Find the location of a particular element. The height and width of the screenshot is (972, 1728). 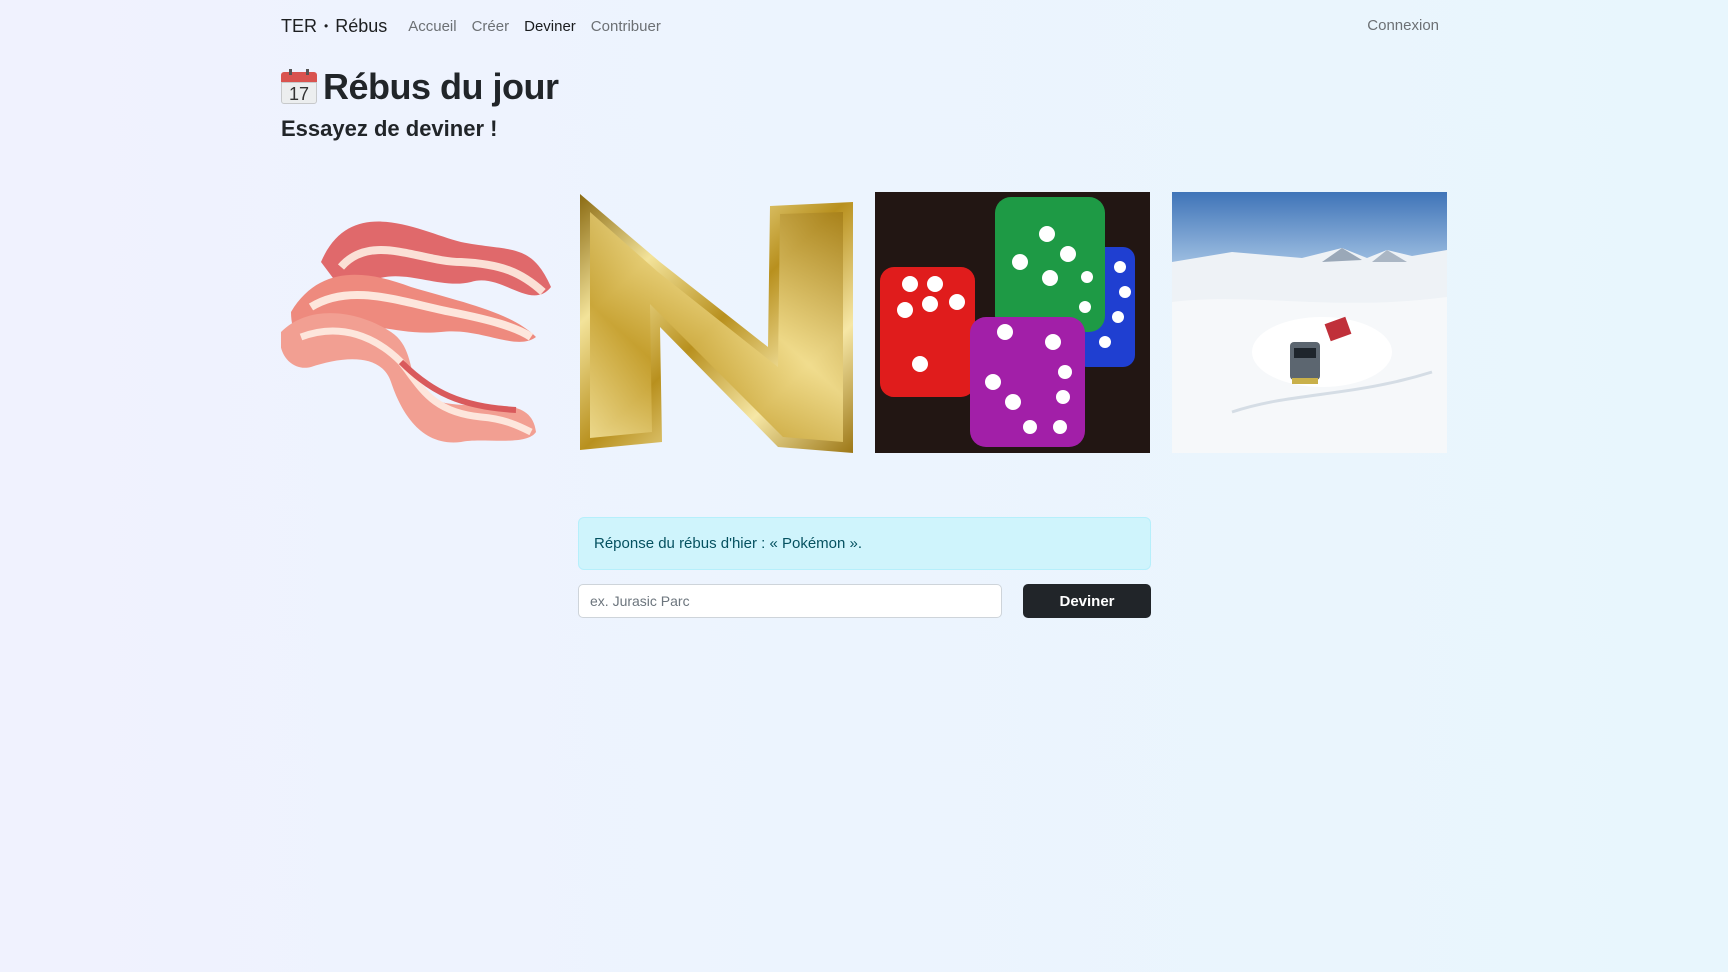

guess-button: Deviner is located at coordinates (1087, 601).